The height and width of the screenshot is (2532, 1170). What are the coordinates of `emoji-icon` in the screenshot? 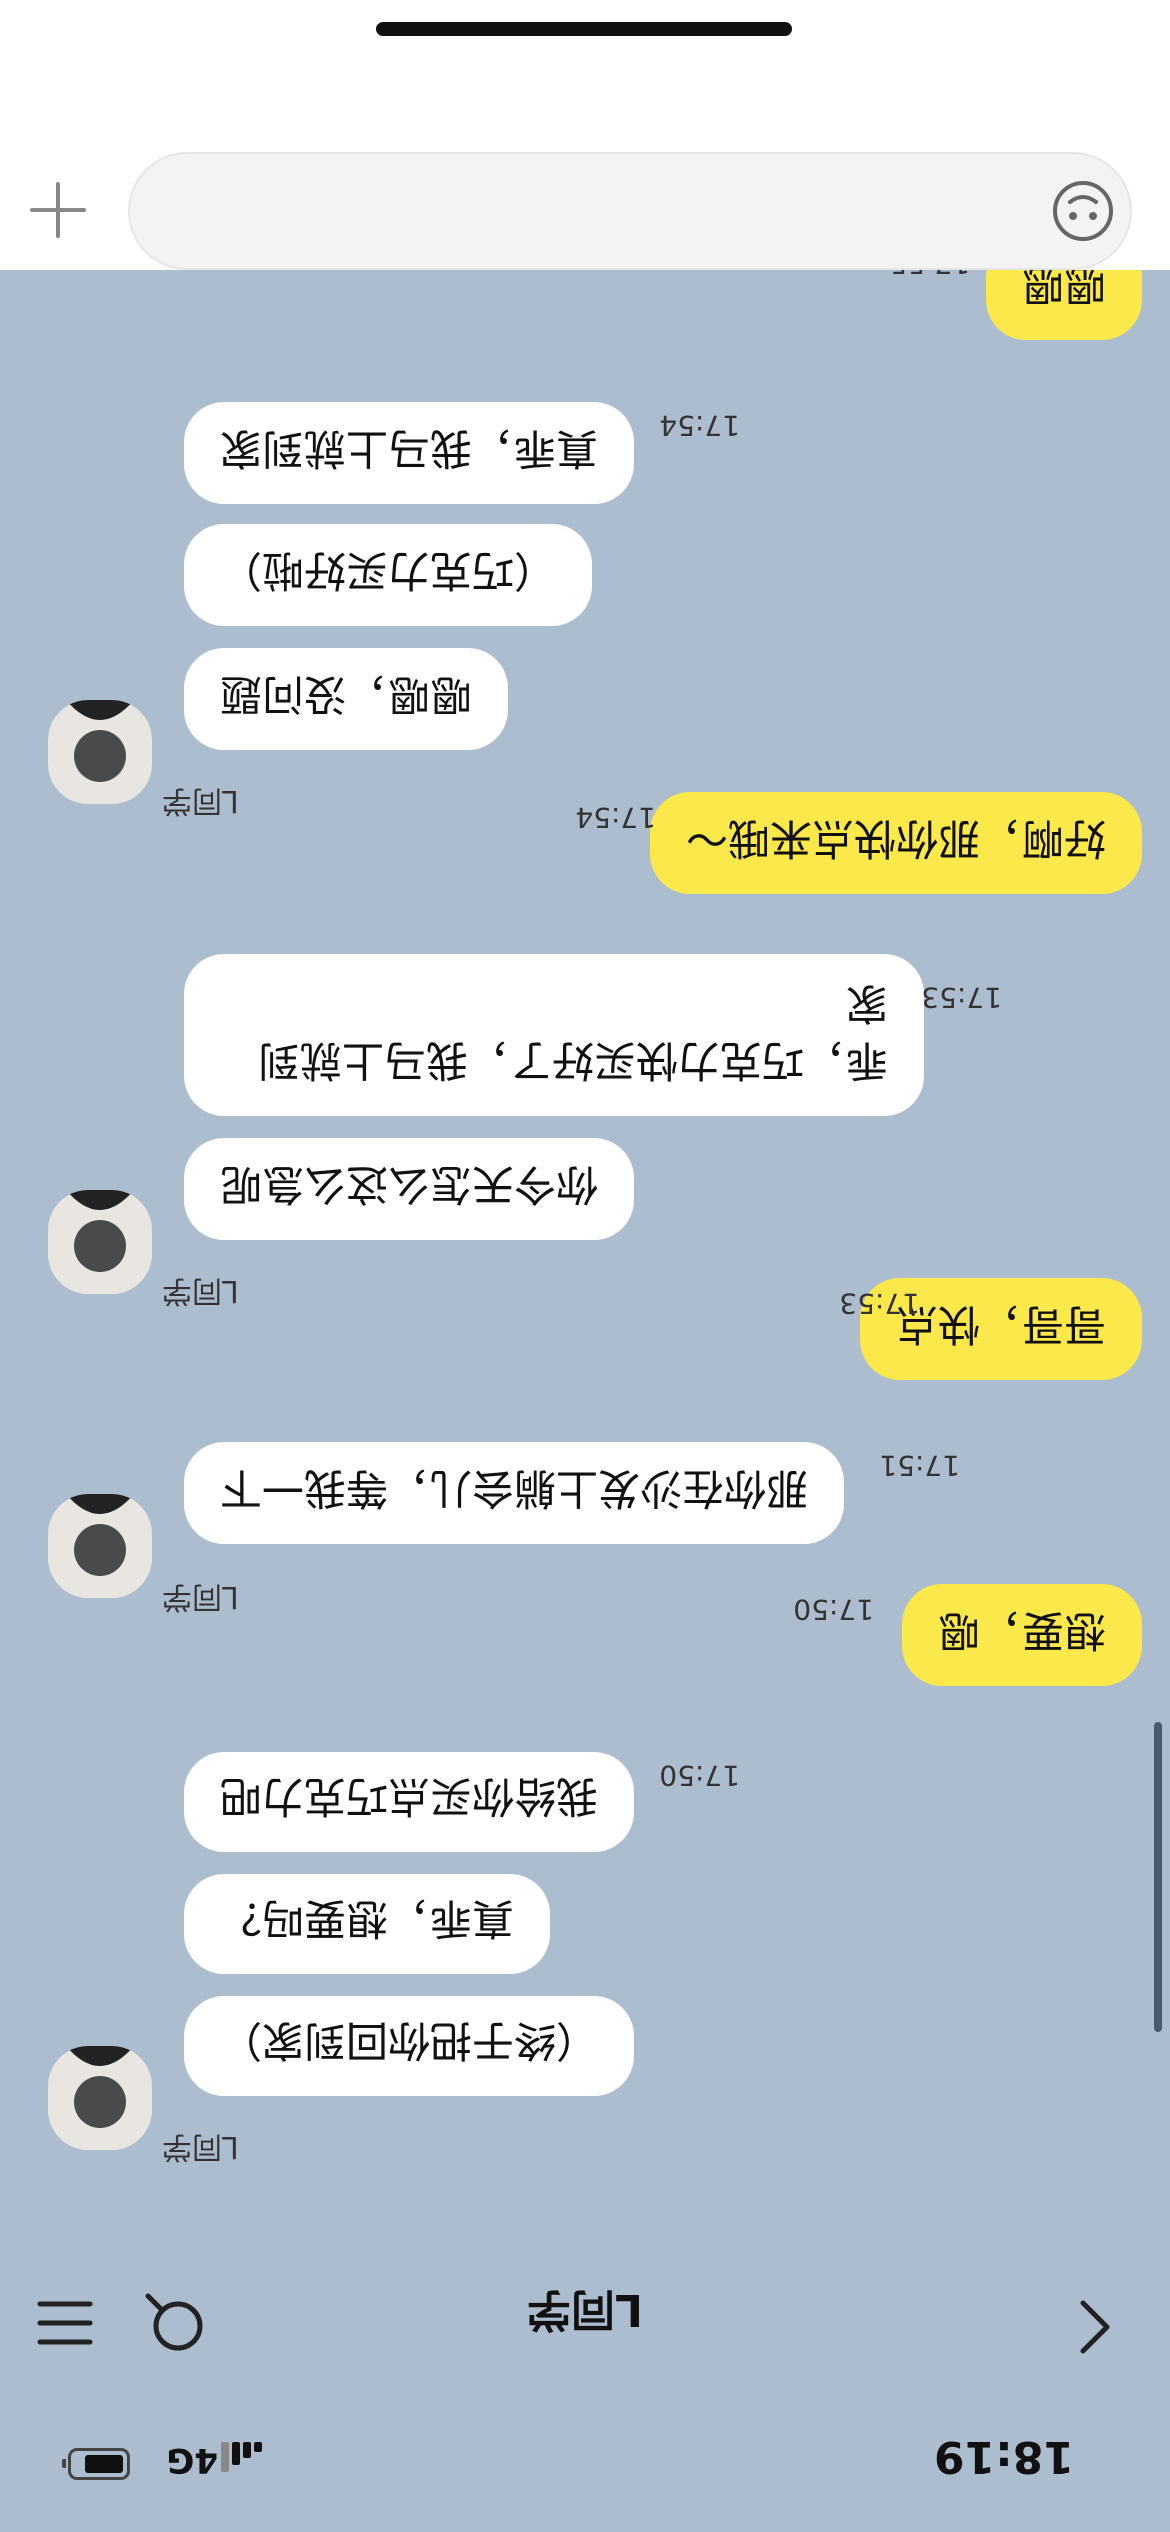 It's located at (1083, 211).